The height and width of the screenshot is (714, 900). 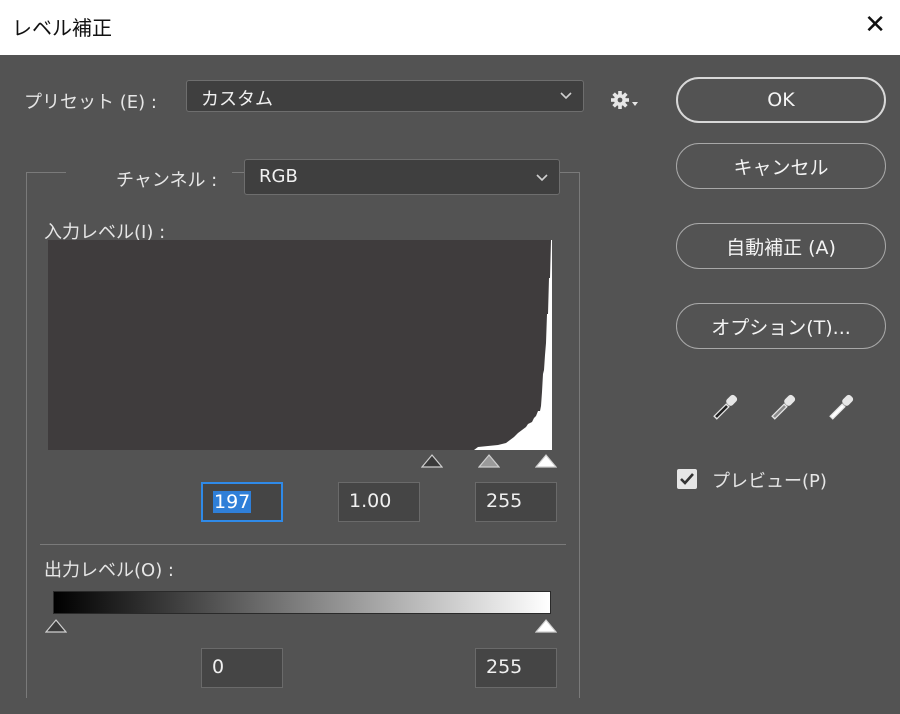 What do you see at coordinates (450, 27) in the screenshot?
I see `title-bar: レベル補正 ✕` at bounding box center [450, 27].